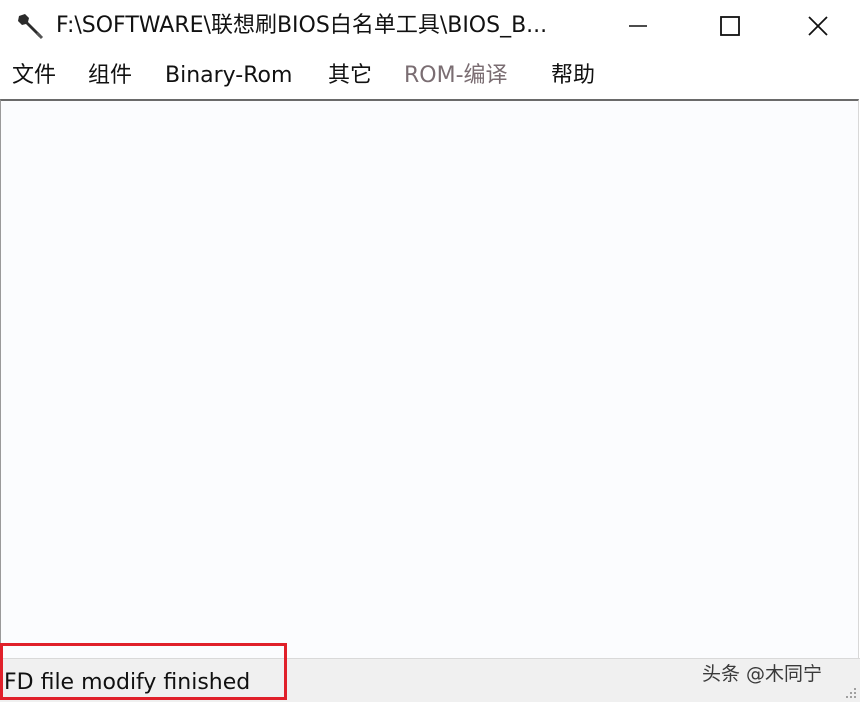 The width and height of the screenshot is (860, 702). I want to click on menu-rom-compile: ROM-编译, so click(456, 76).